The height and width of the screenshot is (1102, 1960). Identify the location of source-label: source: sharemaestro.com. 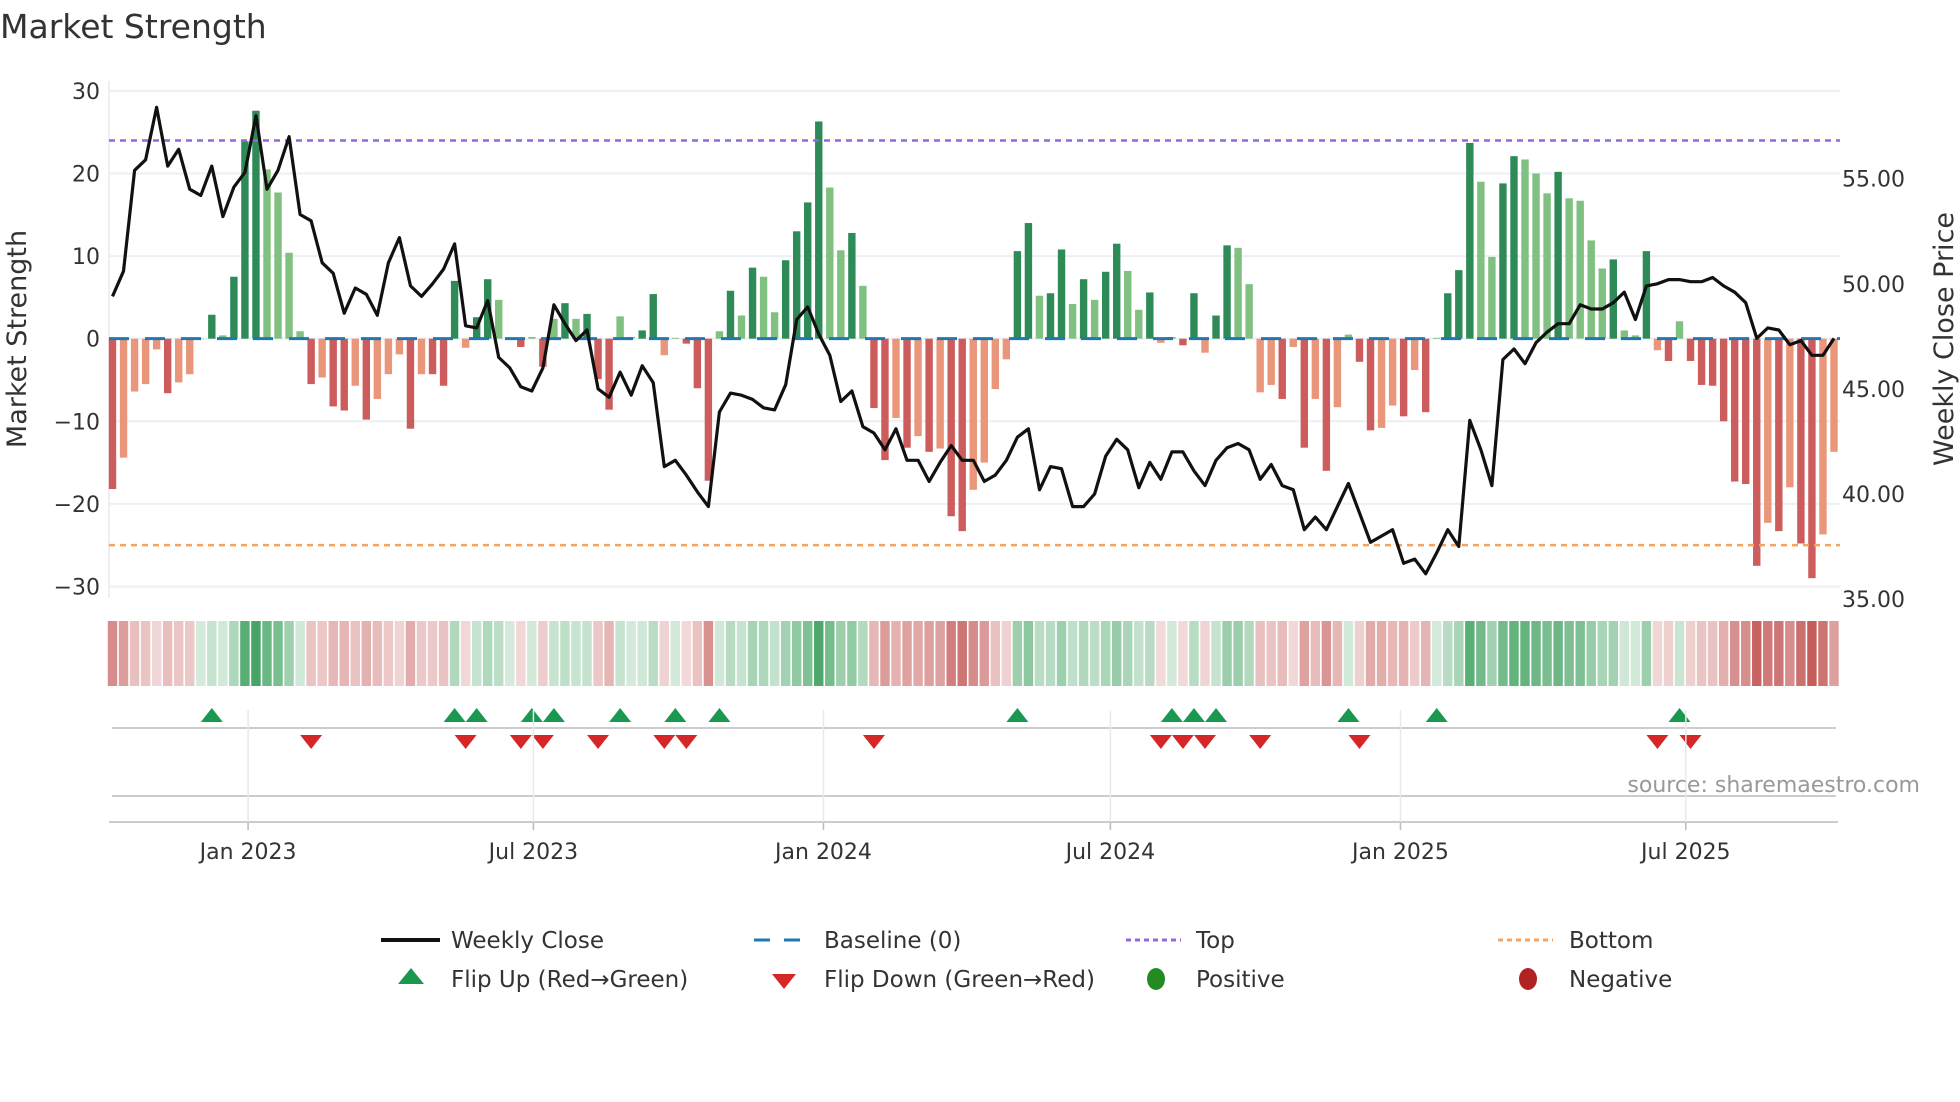
(1773, 785).